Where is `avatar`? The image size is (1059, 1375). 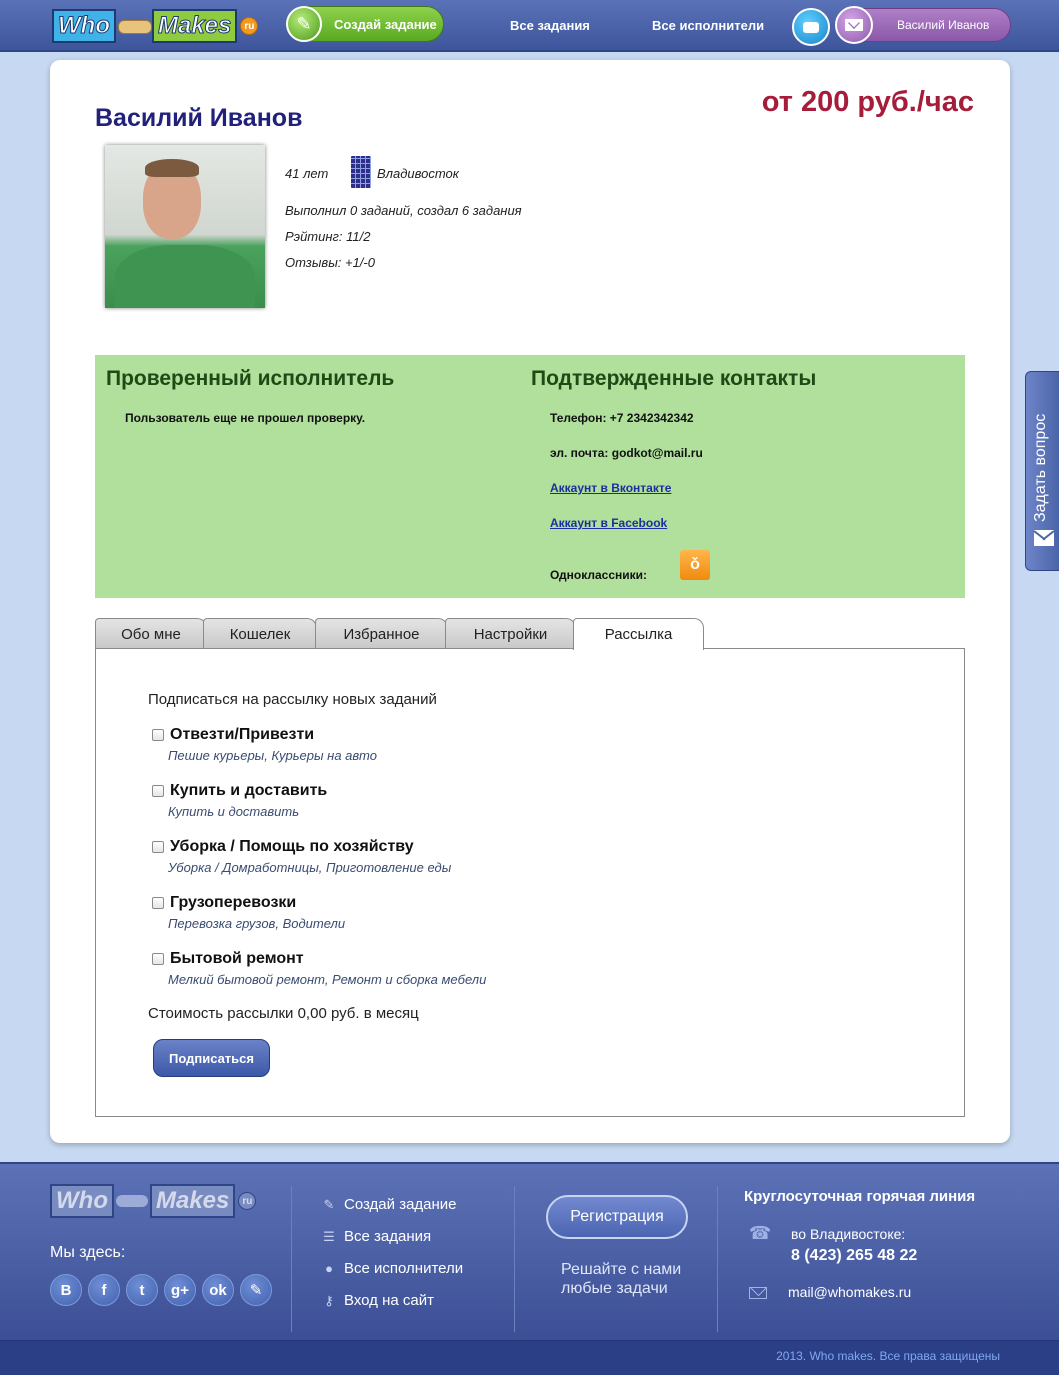 avatar is located at coordinates (185, 226).